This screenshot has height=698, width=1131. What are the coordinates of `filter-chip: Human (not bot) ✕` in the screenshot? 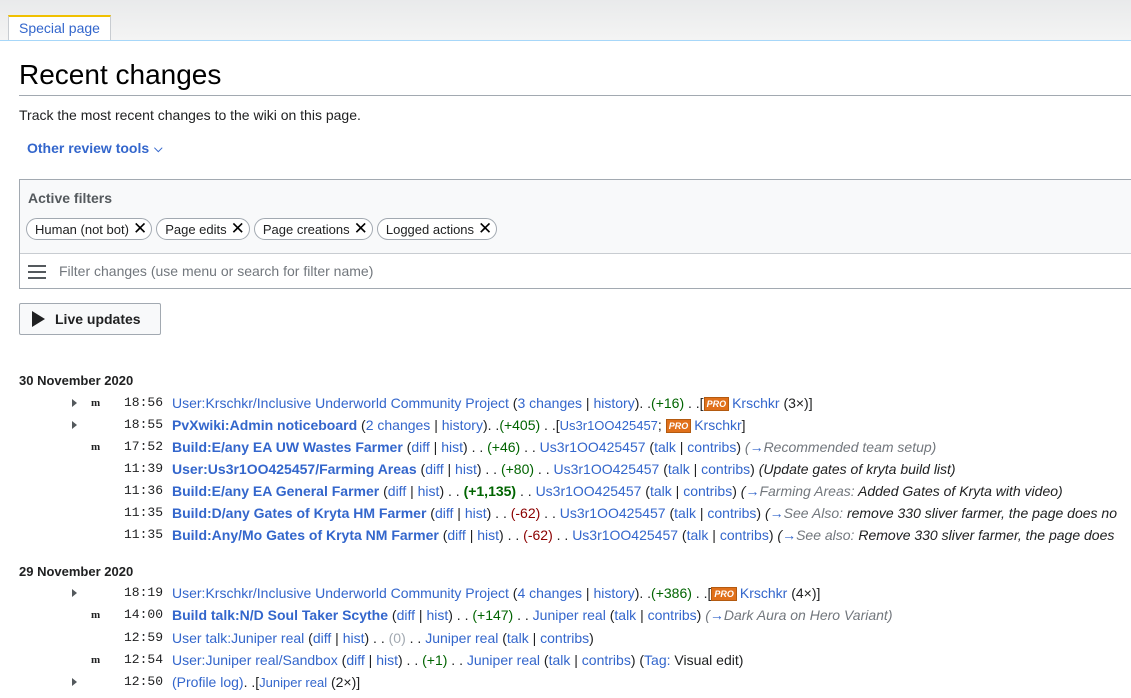 It's located at (89, 229).